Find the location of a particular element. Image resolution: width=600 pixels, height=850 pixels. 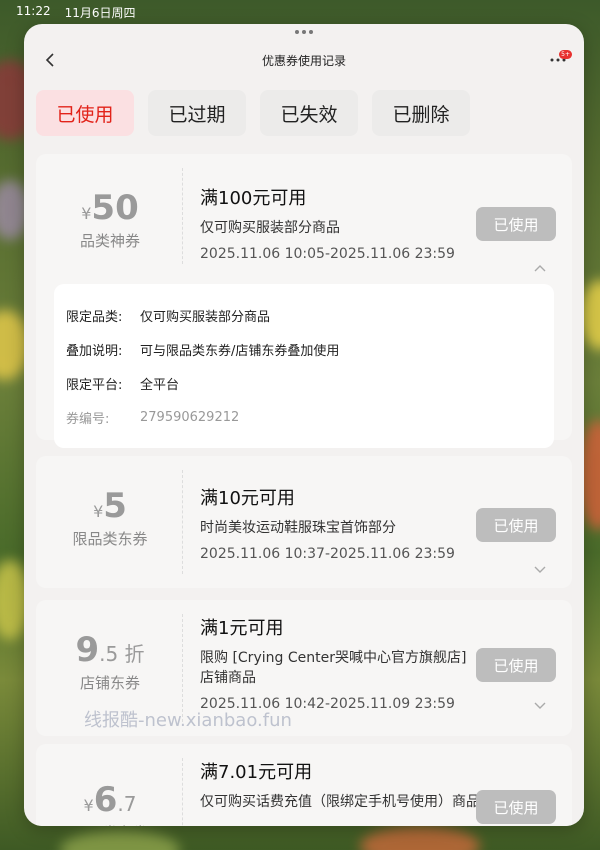

page-title: 优惠券使用记录 is located at coordinates (303, 60).